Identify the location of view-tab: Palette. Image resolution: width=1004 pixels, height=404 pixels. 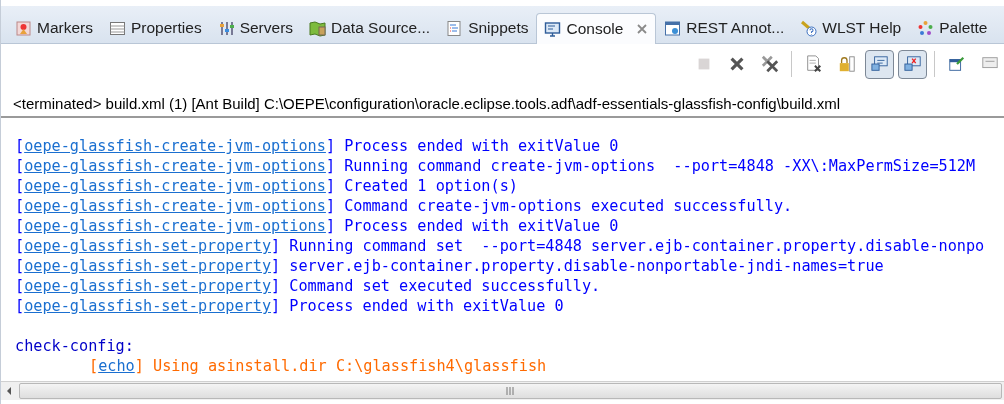
(952, 27).